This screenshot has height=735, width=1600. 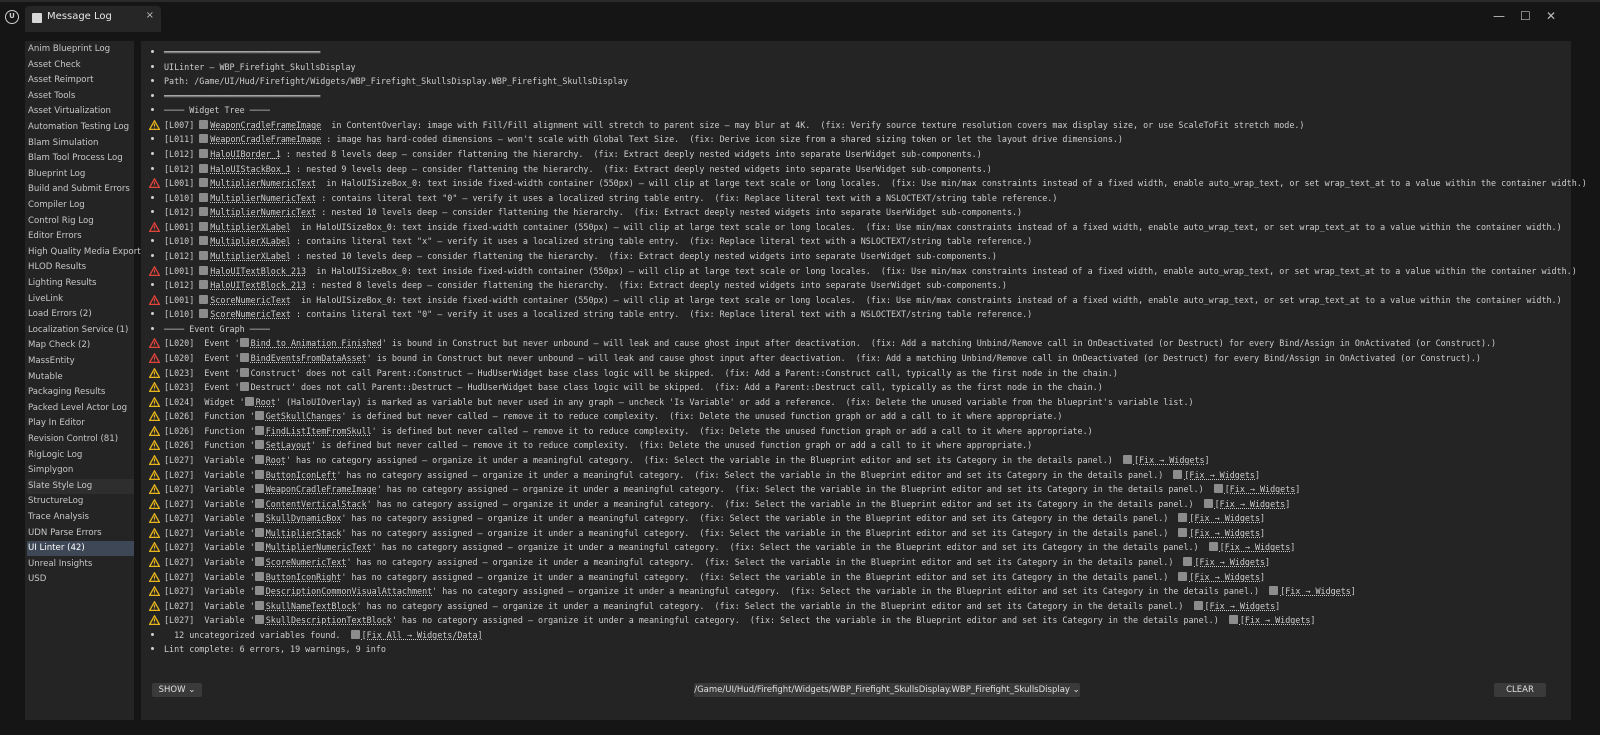 What do you see at coordinates (80, 549) in the screenshot?
I see `sidebar-item: UI Linter (42)` at bounding box center [80, 549].